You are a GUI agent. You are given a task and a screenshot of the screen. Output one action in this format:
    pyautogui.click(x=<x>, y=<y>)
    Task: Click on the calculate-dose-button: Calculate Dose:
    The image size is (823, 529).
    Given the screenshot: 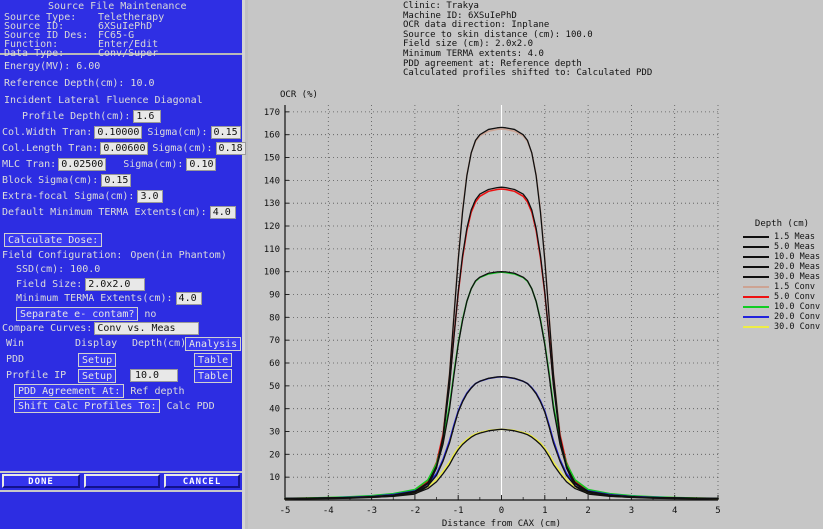 What is the action you would take?
    pyautogui.click(x=53, y=240)
    